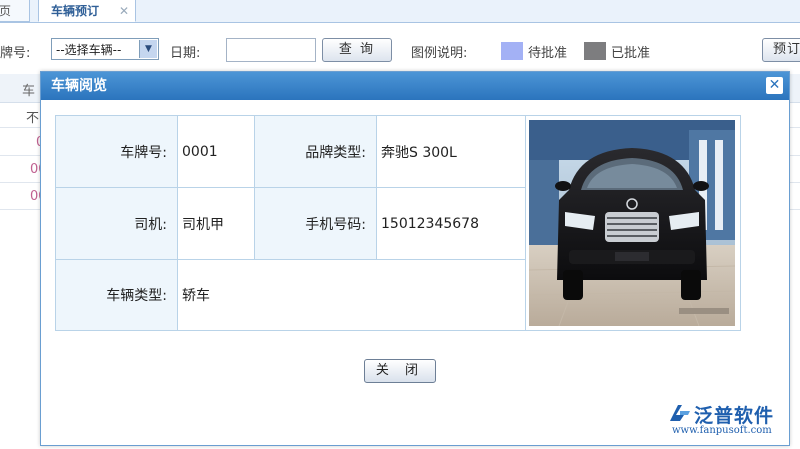  I want to click on legend-approved-swatch, so click(595, 51).